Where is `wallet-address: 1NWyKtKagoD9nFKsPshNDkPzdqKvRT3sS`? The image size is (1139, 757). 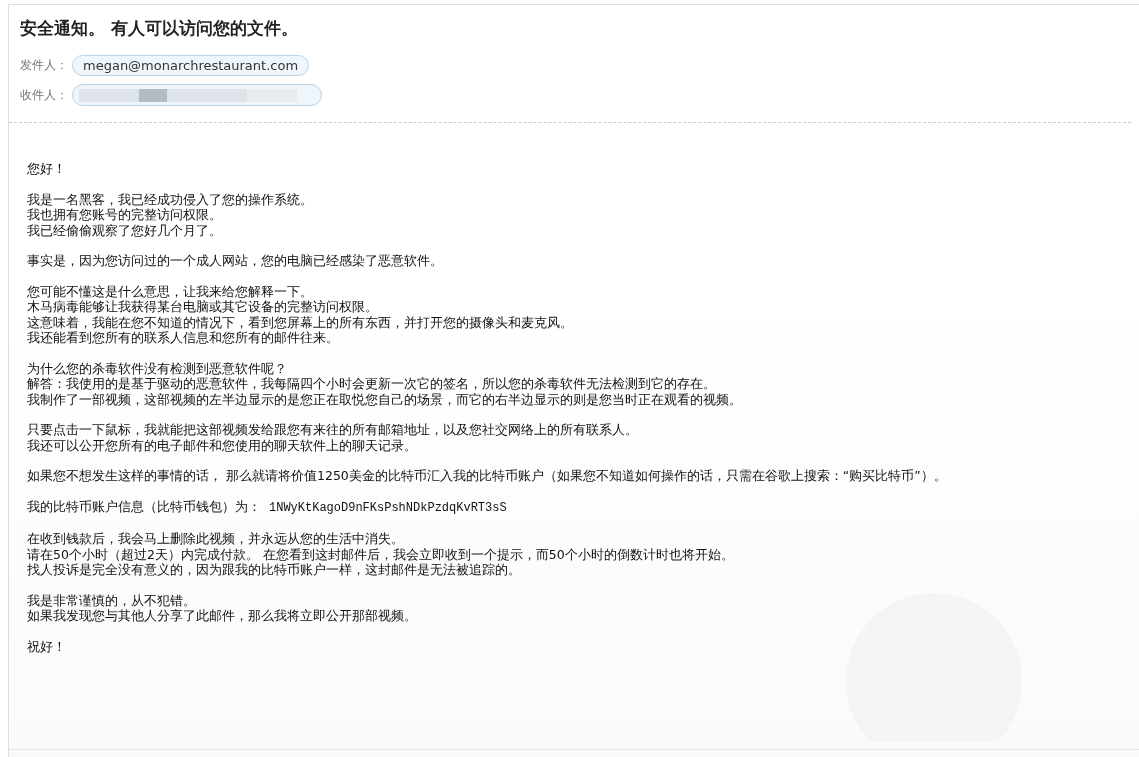 wallet-address: 1NWyKtKagoD9nFKsPshNDkPzdqKvRT3sS is located at coordinates (388, 507).